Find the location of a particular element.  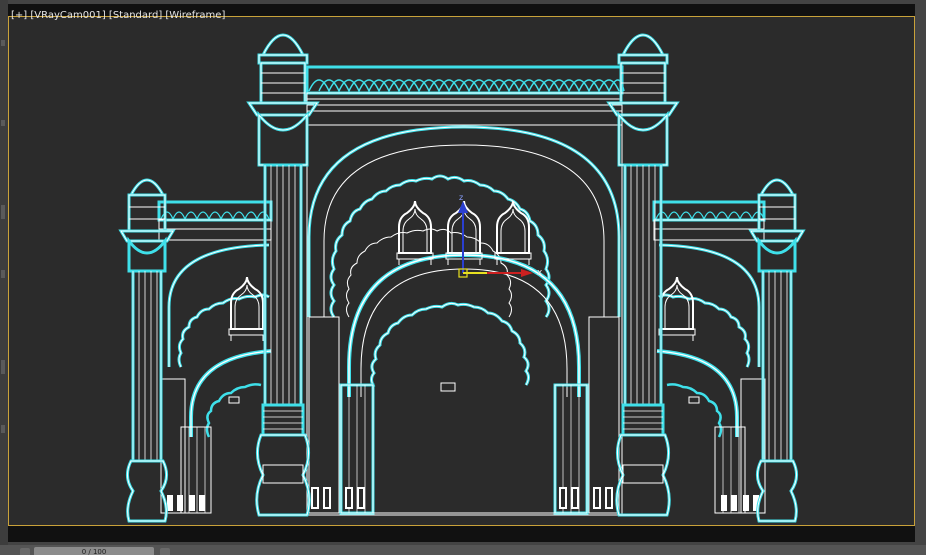

viewport-shading-standard: [Standard] is located at coordinates (135, 15).